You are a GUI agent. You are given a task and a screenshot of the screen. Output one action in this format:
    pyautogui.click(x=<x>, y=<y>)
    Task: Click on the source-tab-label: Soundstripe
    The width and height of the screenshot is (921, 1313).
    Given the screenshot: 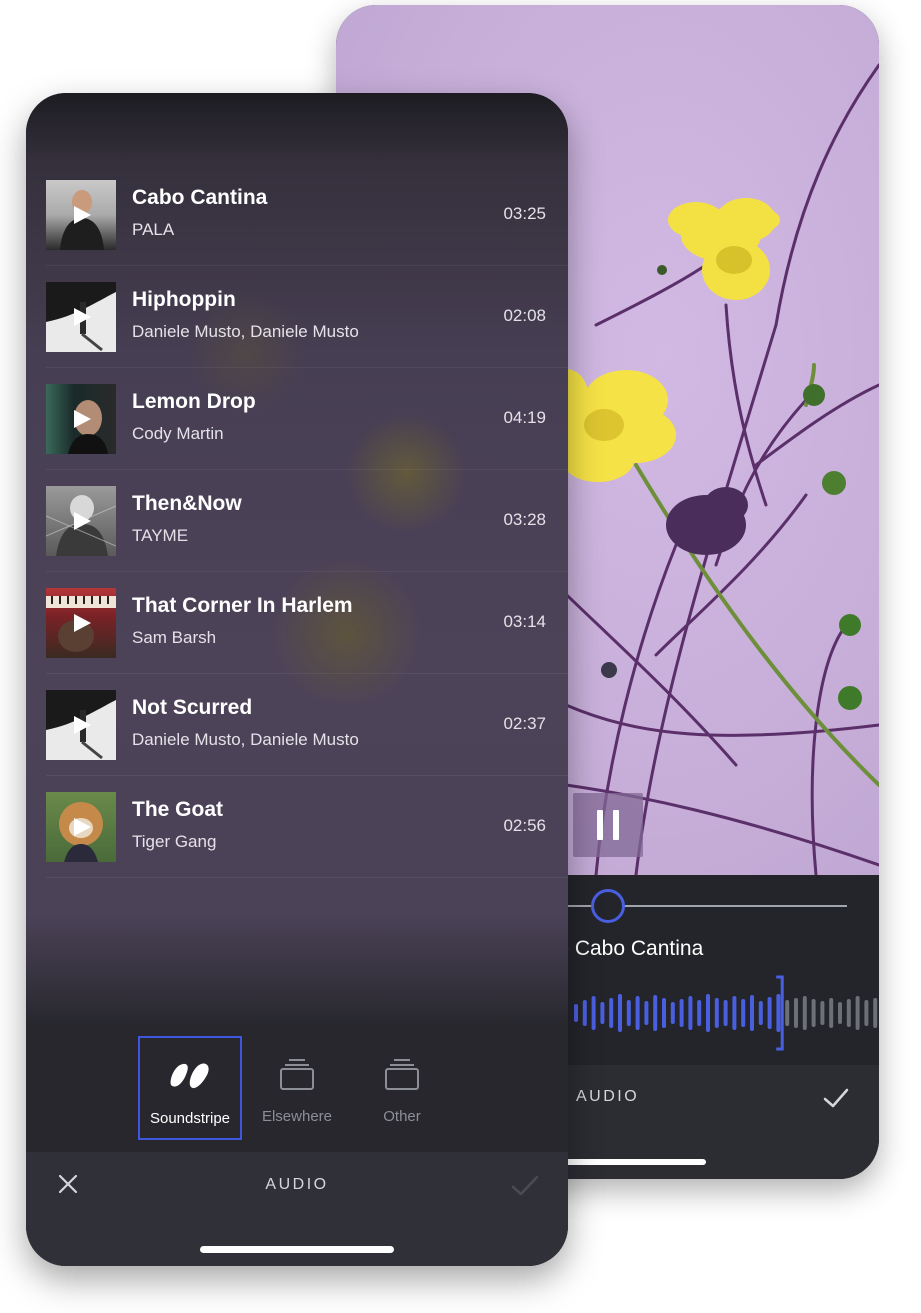 What is the action you would take?
    pyautogui.click(x=190, y=1118)
    